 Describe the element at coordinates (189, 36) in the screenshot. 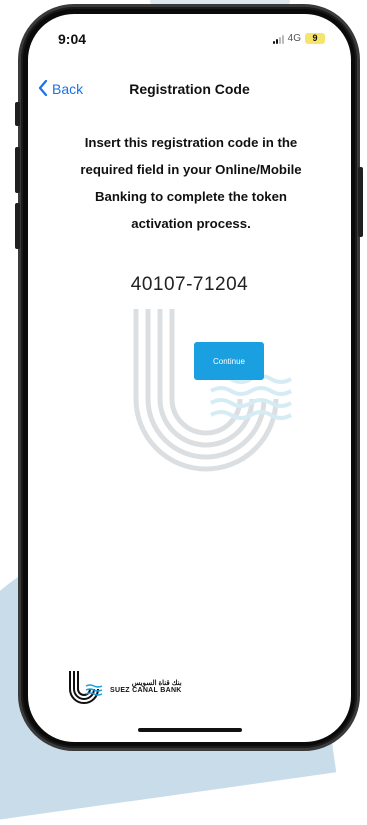

I see `status-bar: 9:04 4G 9` at that location.